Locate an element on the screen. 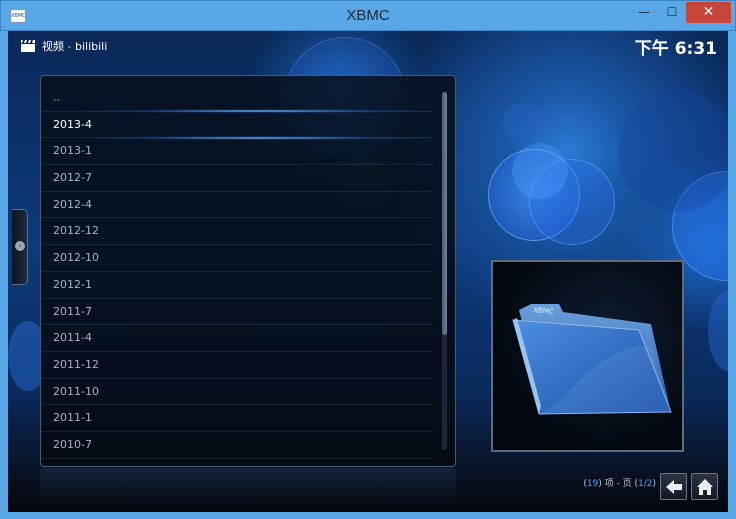  list-item: 2013-4 is located at coordinates (240, 124).